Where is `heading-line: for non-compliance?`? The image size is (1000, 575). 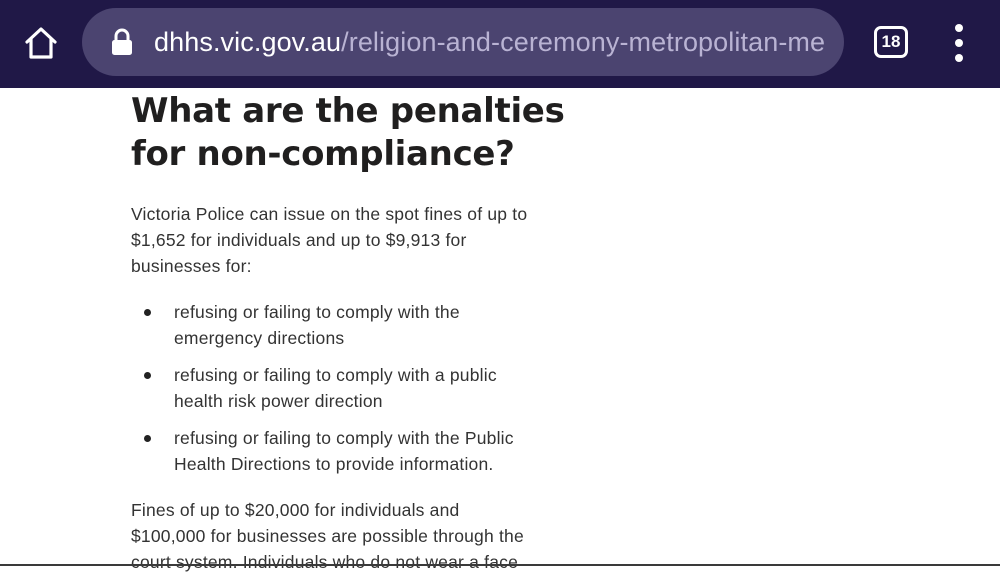
heading-line: for non-compliance? is located at coordinates (323, 154).